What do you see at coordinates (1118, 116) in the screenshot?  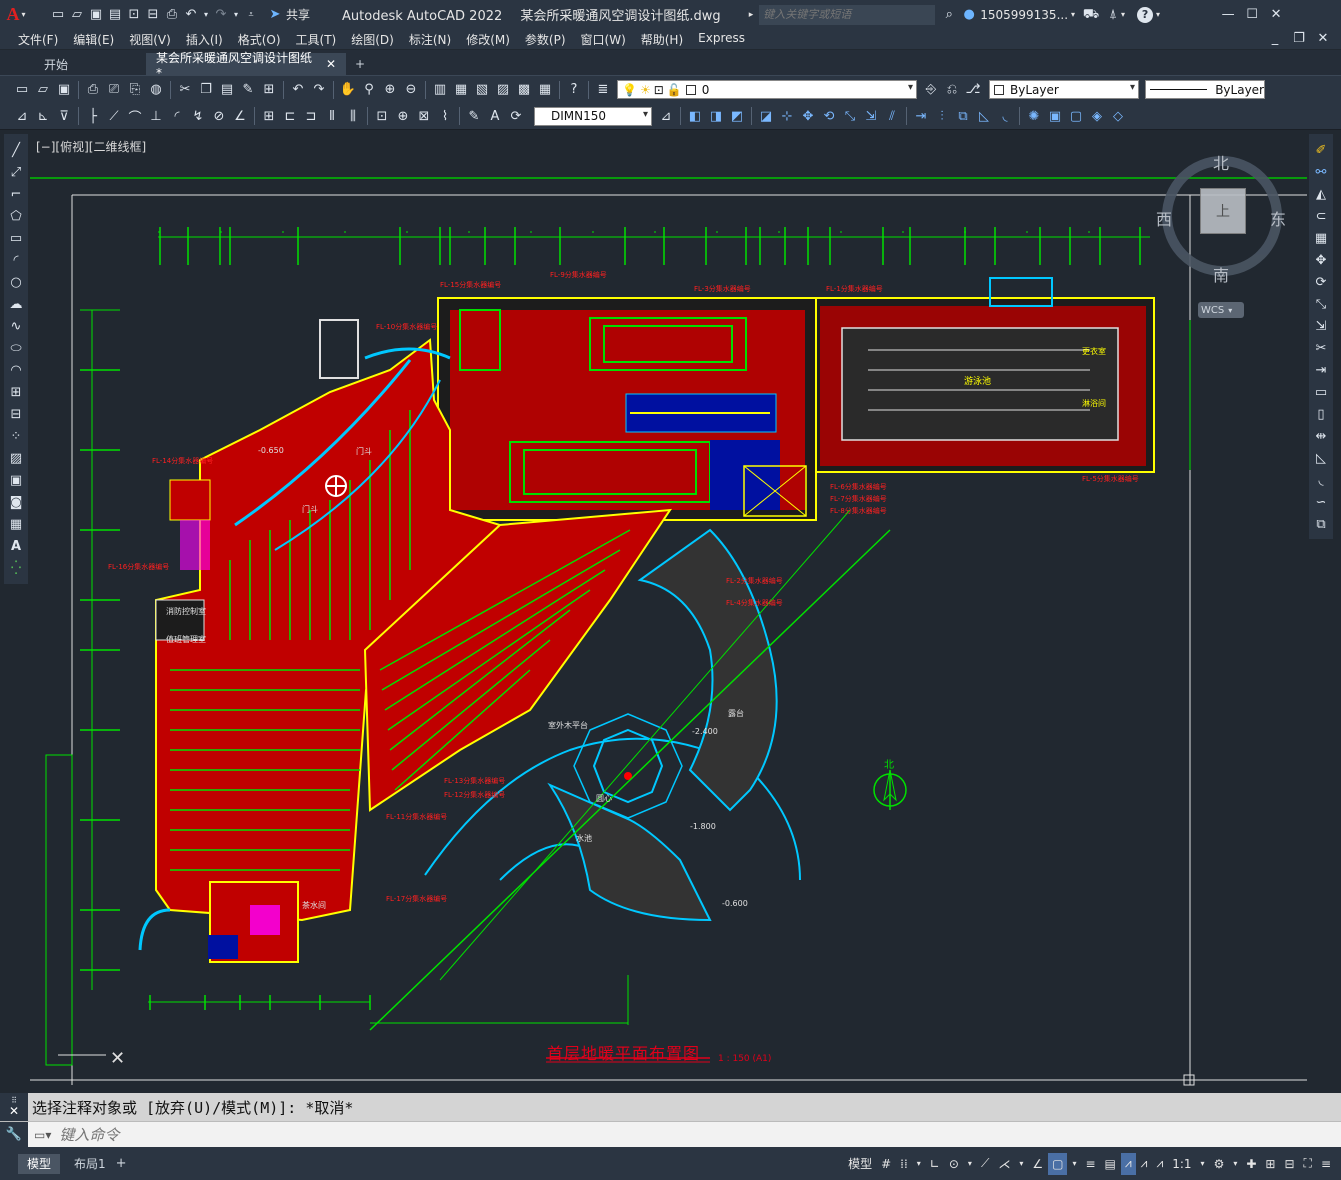 I see `attribute-icon: ◇` at bounding box center [1118, 116].